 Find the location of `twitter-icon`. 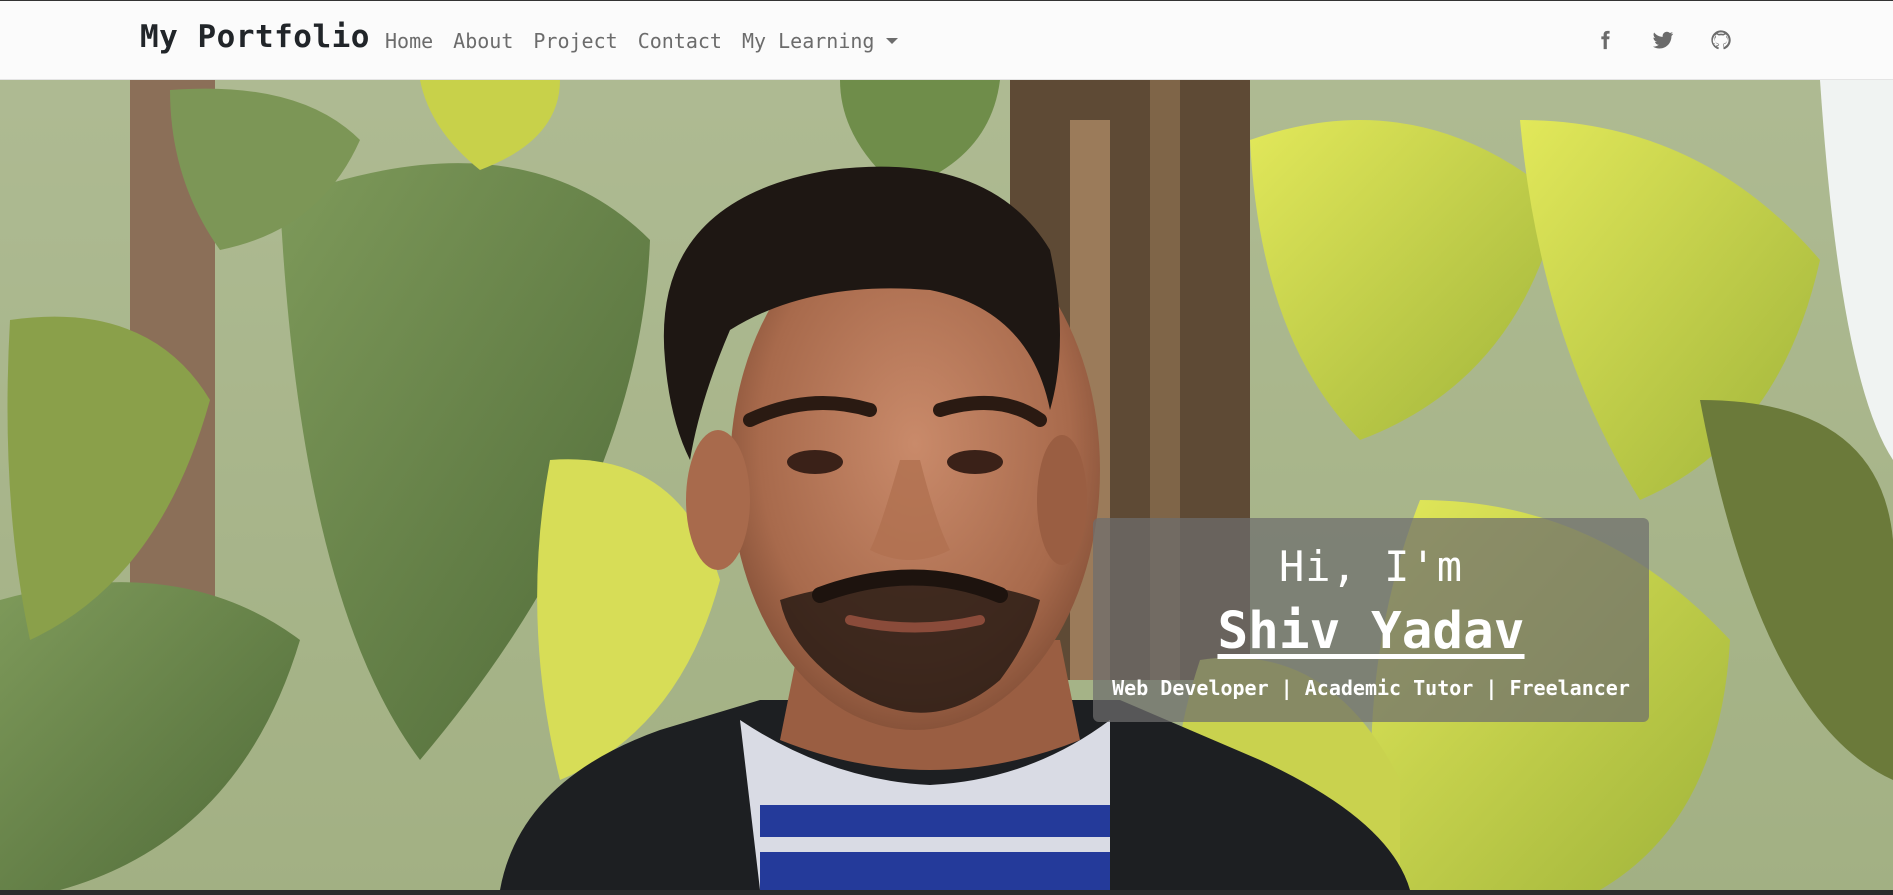

twitter-icon is located at coordinates (1663, 40).